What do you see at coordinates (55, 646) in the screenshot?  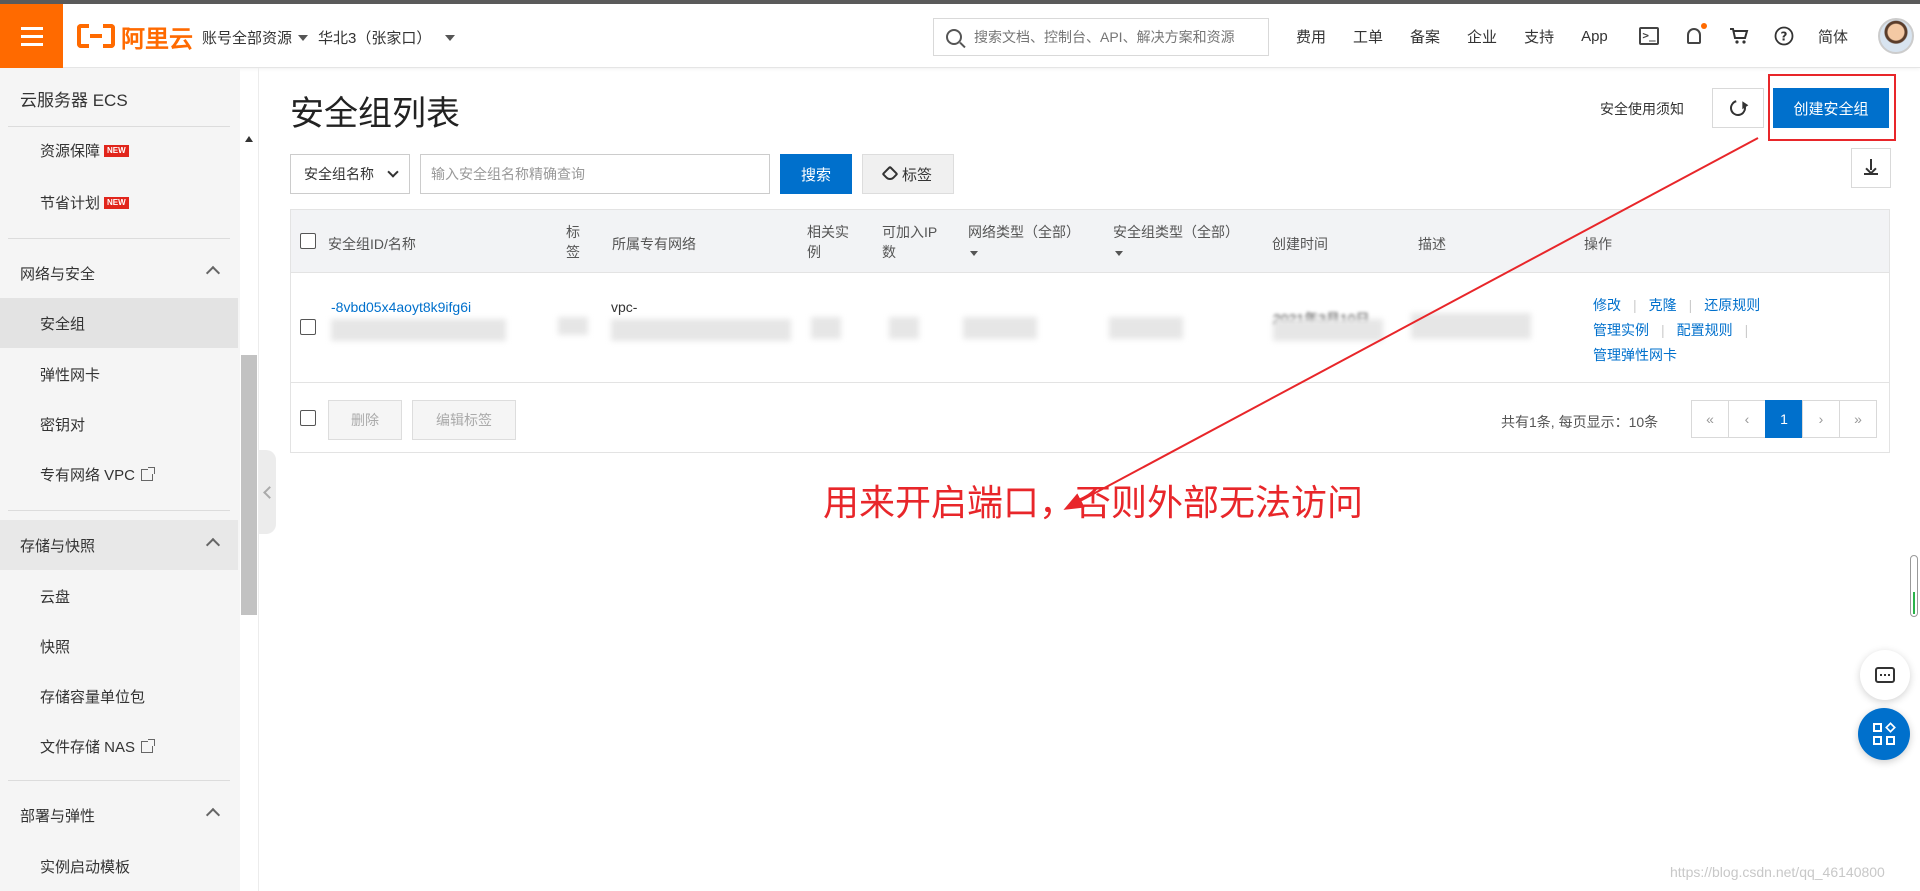 I see `sidebar-item-snapshot: 快照` at bounding box center [55, 646].